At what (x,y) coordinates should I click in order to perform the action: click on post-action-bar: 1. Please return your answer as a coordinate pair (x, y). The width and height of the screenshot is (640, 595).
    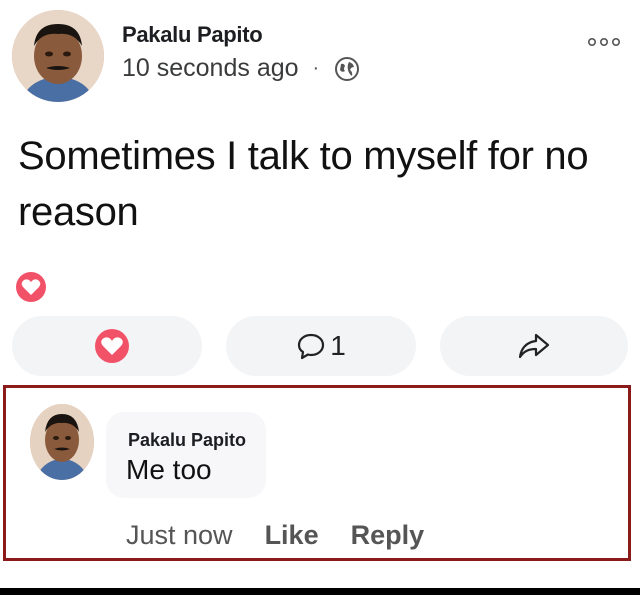
    Looking at the image, I should click on (320, 347).